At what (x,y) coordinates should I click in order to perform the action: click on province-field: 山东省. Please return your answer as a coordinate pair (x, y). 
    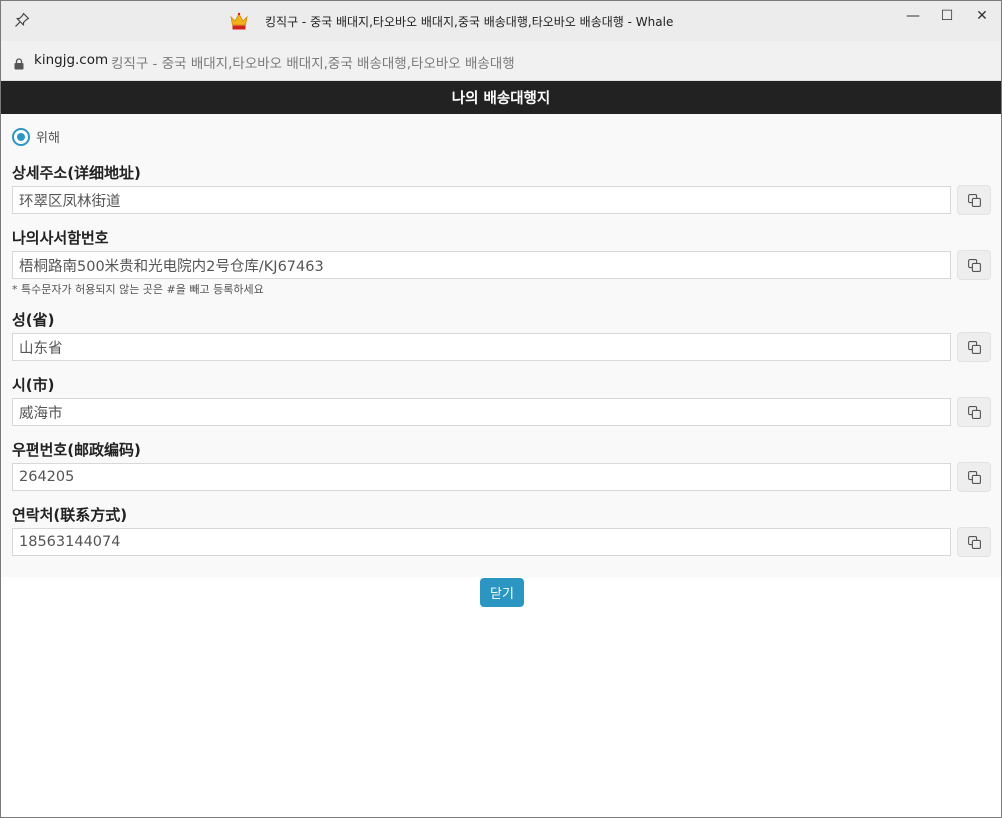
    Looking at the image, I should click on (481, 347).